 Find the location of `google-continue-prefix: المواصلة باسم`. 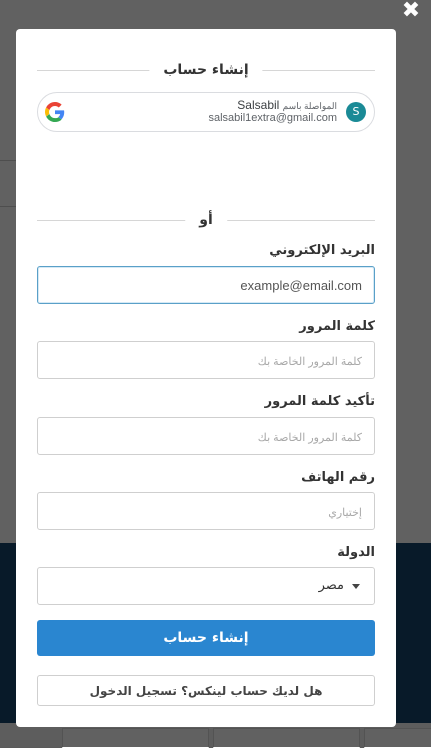

google-continue-prefix: المواصلة باسم is located at coordinates (309, 106).